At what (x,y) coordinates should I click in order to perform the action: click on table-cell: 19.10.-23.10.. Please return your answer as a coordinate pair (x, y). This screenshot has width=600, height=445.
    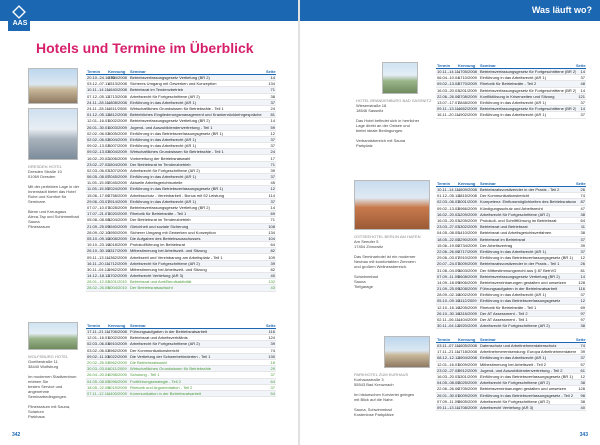
    Looking at the image, I should click on (99, 245).